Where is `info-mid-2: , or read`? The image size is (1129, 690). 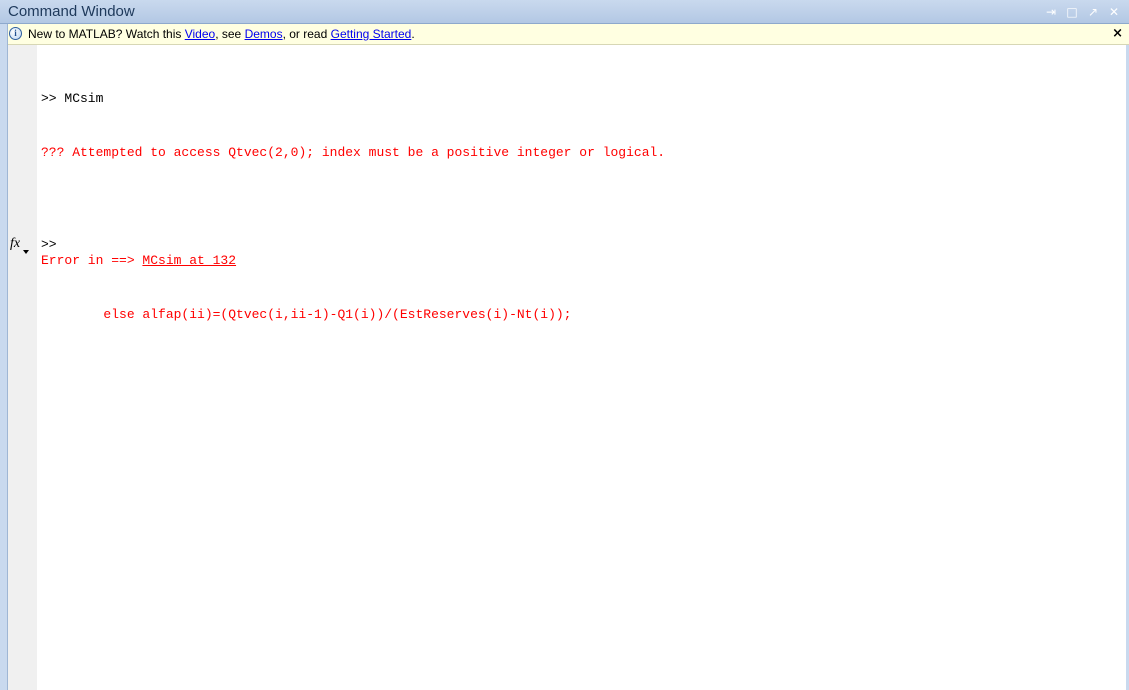 info-mid-2: , or read is located at coordinates (306, 34).